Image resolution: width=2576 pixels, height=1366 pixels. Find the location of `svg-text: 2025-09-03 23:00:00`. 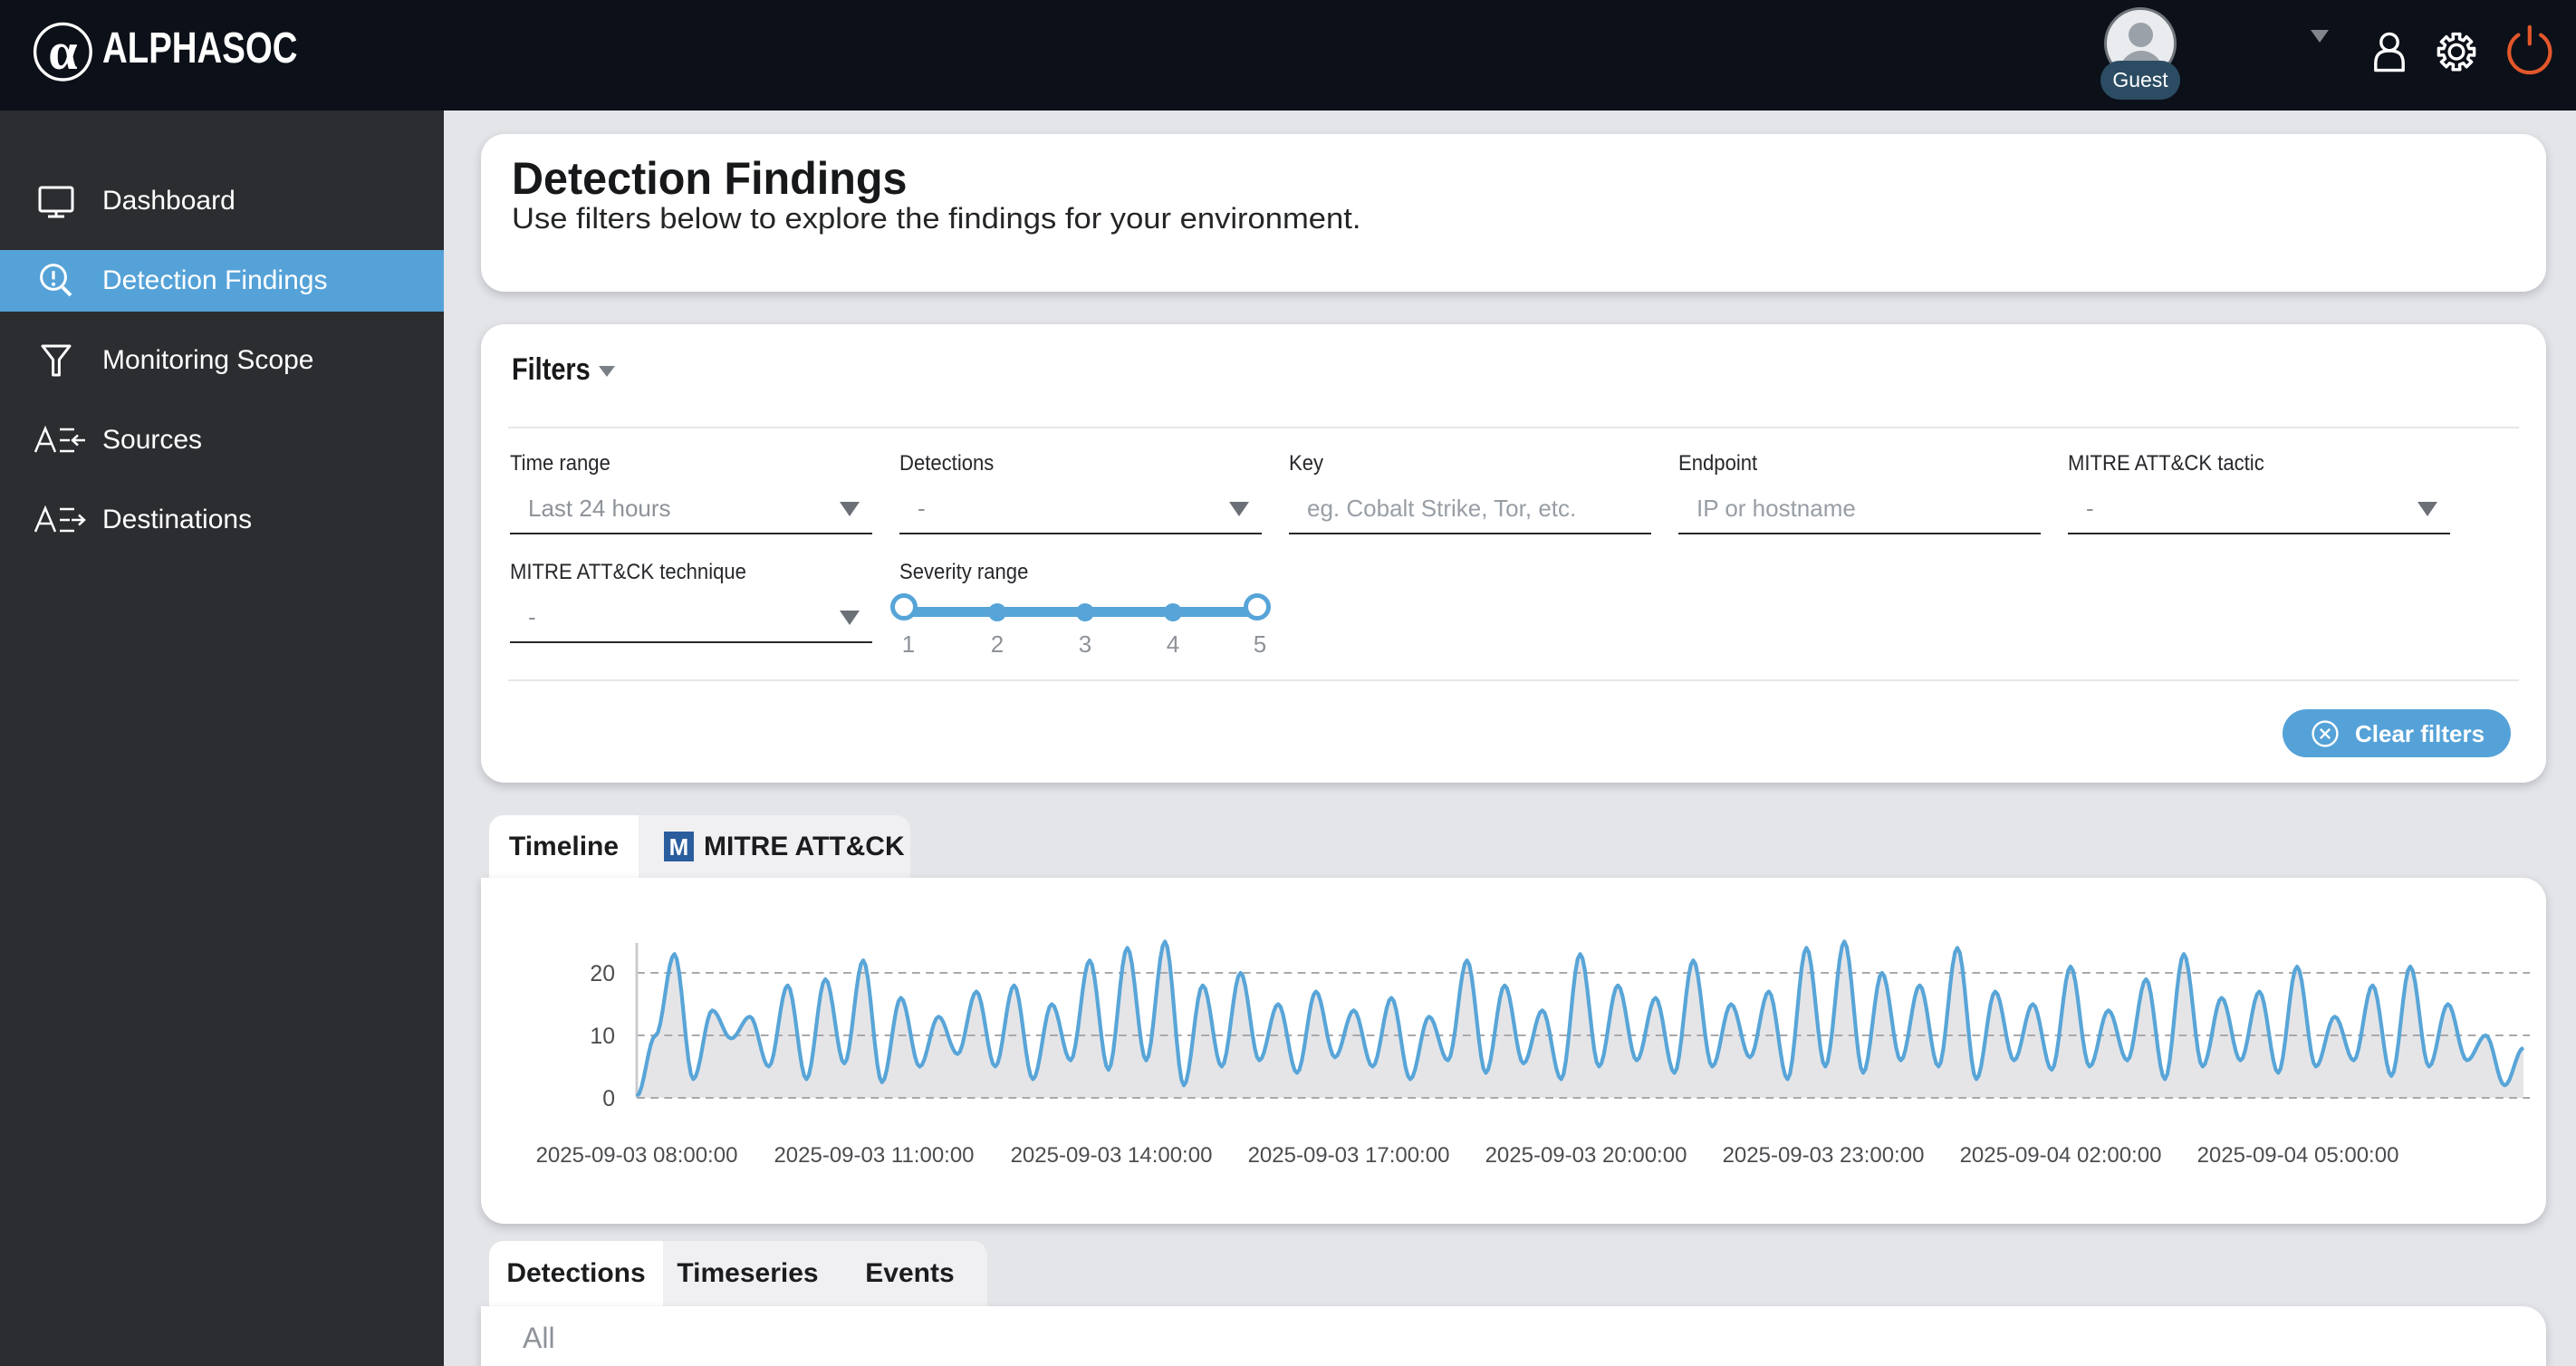

svg-text: 2025-09-03 23:00:00 is located at coordinates (1824, 1155).